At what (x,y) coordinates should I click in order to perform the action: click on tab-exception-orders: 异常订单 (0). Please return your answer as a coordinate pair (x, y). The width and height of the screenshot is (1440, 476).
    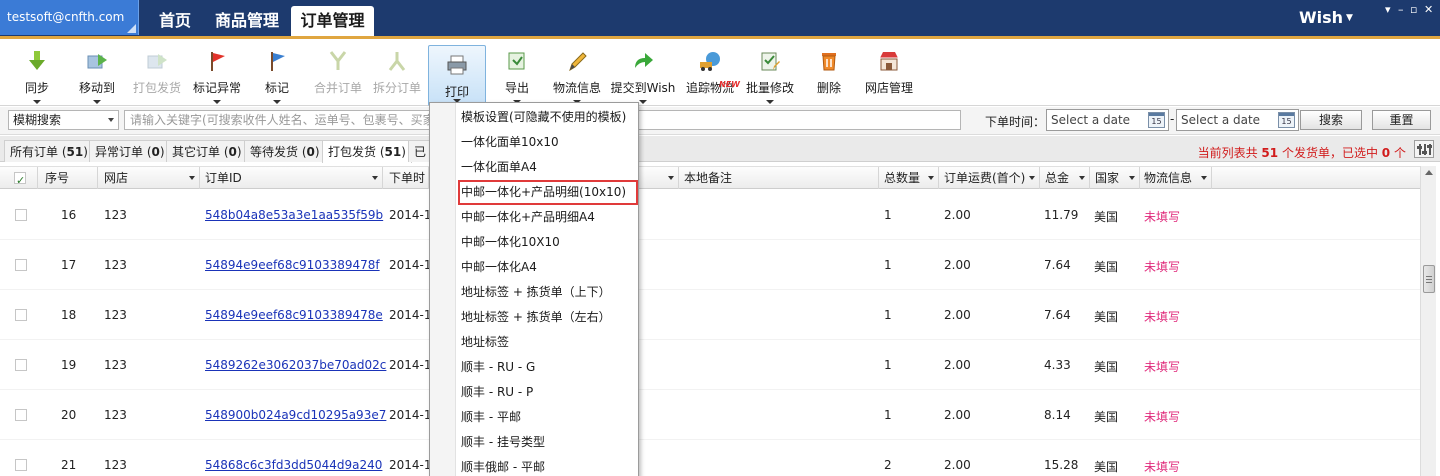
    Looking at the image, I should click on (130, 151).